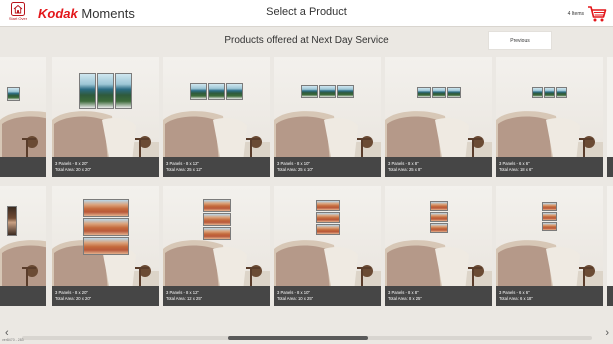  I want to click on product-tile: 3 Panels - 8 x 8" Total Area: 25 x 8", so click(438, 117).